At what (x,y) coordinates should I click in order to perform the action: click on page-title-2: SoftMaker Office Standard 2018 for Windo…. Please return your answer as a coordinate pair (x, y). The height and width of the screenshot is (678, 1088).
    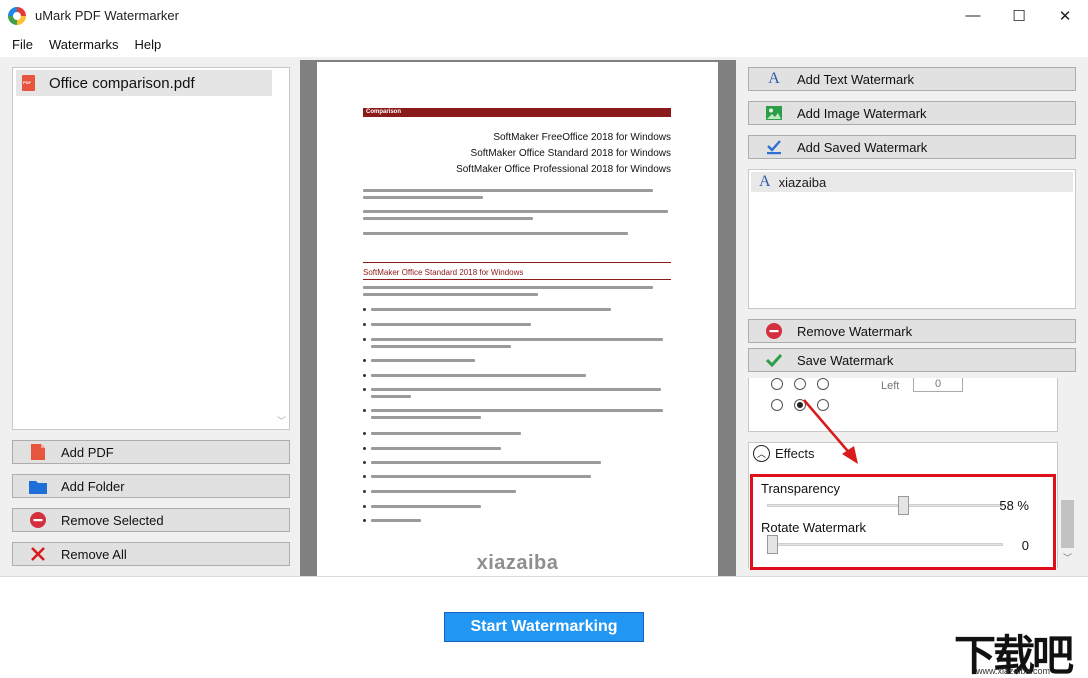
    Looking at the image, I should click on (570, 153).